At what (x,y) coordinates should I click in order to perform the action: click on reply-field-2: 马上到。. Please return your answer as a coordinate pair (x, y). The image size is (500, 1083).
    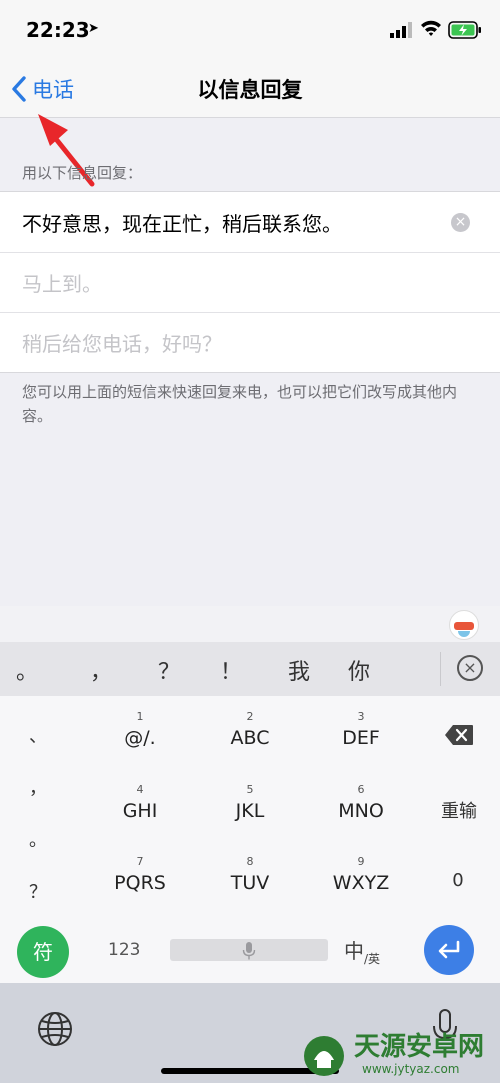
    Looking at the image, I should click on (250, 282).